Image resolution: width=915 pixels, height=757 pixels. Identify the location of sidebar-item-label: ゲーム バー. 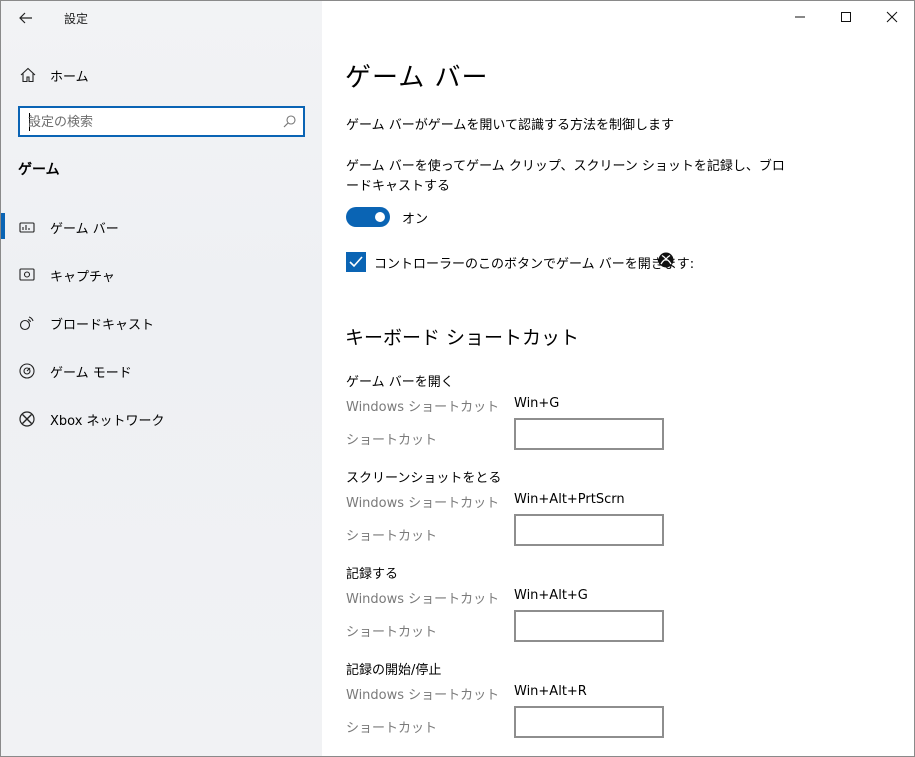
(84, 229).